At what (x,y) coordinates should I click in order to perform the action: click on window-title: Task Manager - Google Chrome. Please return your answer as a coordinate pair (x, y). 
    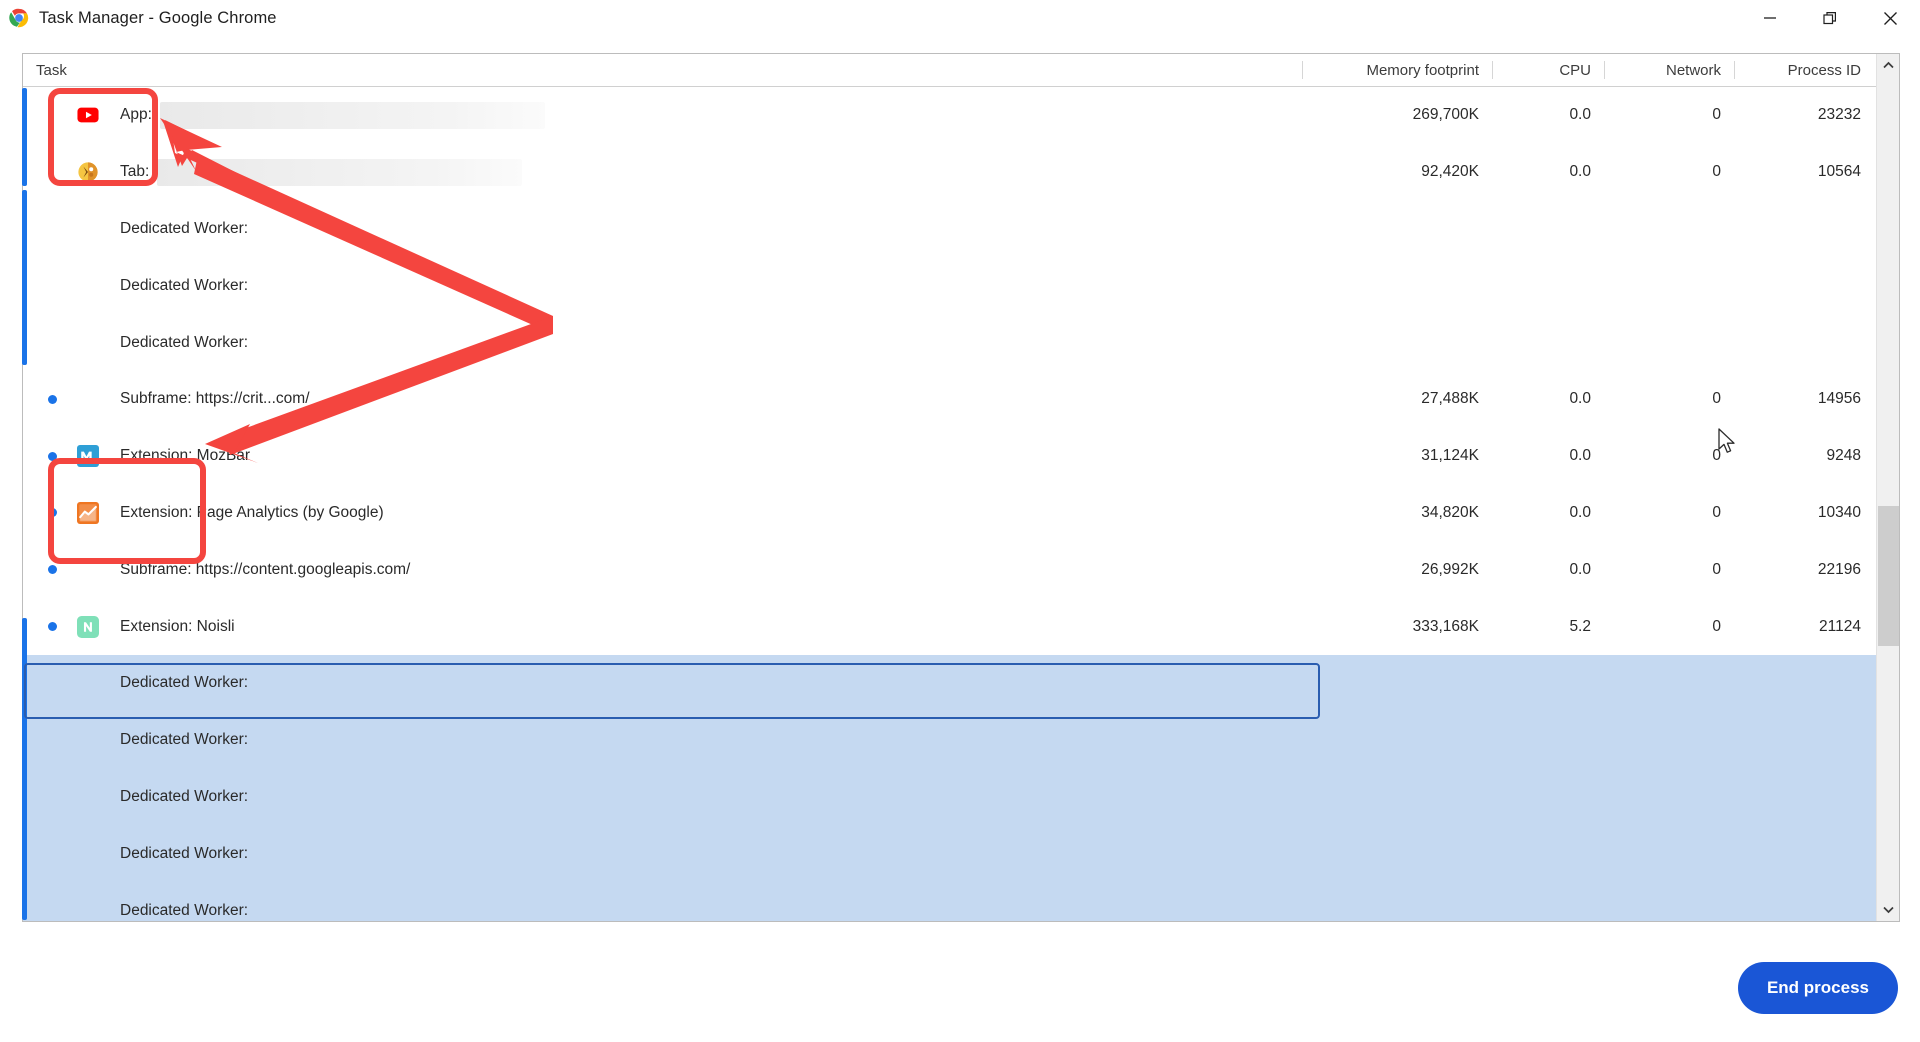
    Looking at the image, I should click on (158, 17).